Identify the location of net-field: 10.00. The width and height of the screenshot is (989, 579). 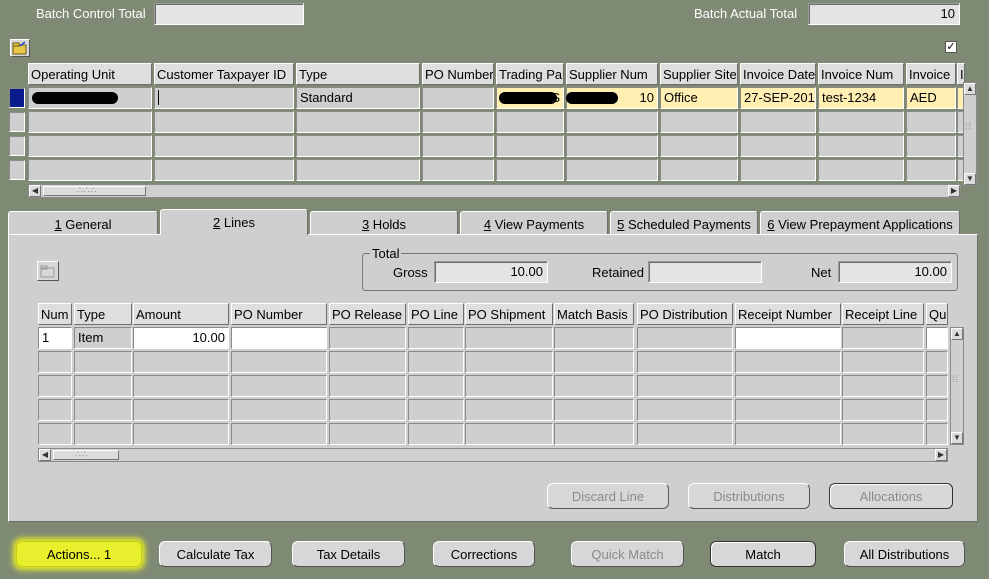
(895, 272).